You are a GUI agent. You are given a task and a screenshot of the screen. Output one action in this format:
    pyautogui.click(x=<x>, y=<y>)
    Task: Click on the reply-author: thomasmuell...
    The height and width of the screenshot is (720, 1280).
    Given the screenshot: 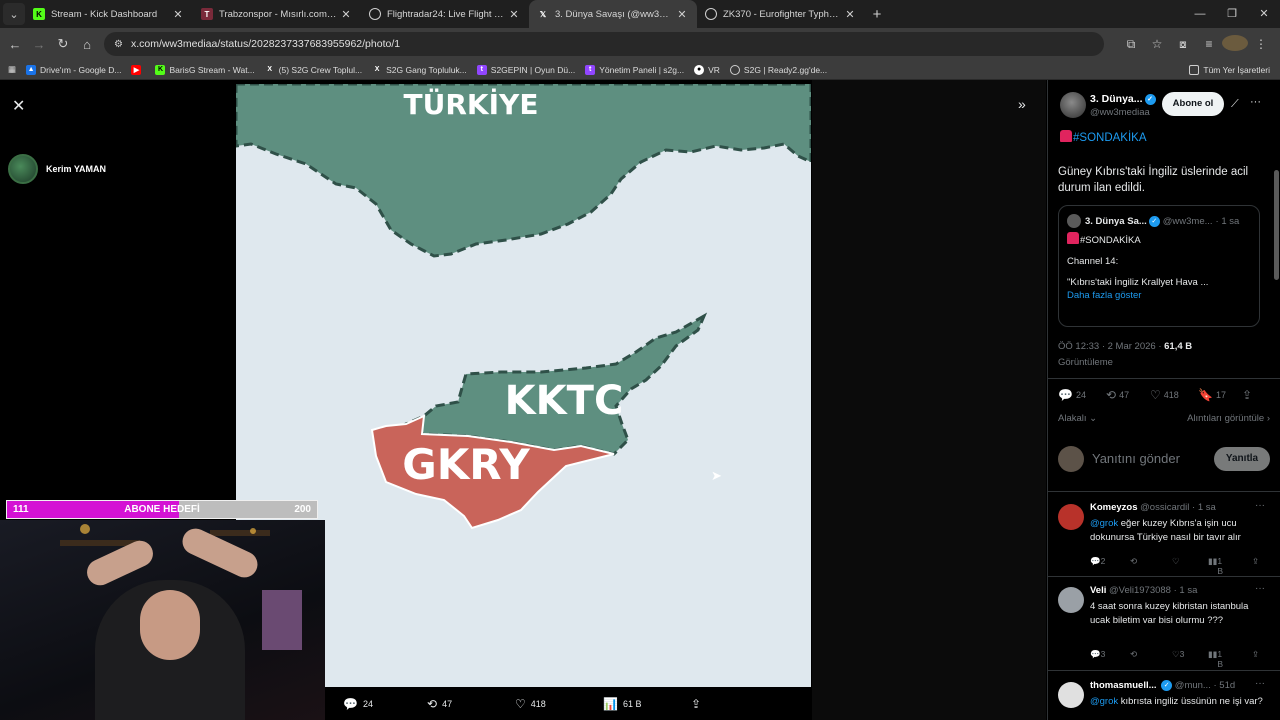 What is the action you would take?
    pyautogui.click(x=1123, y=685)
    